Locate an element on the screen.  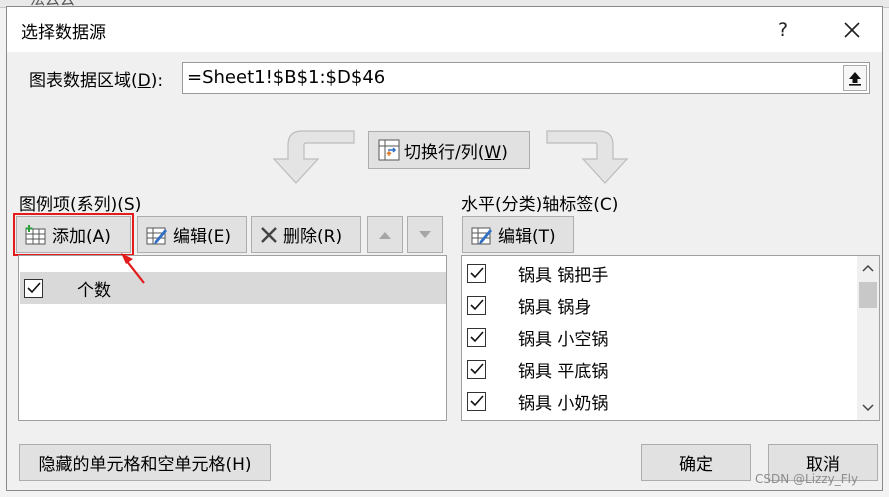
category-item-label: 锅具 锅把手 is located at coordinates (563, 275).